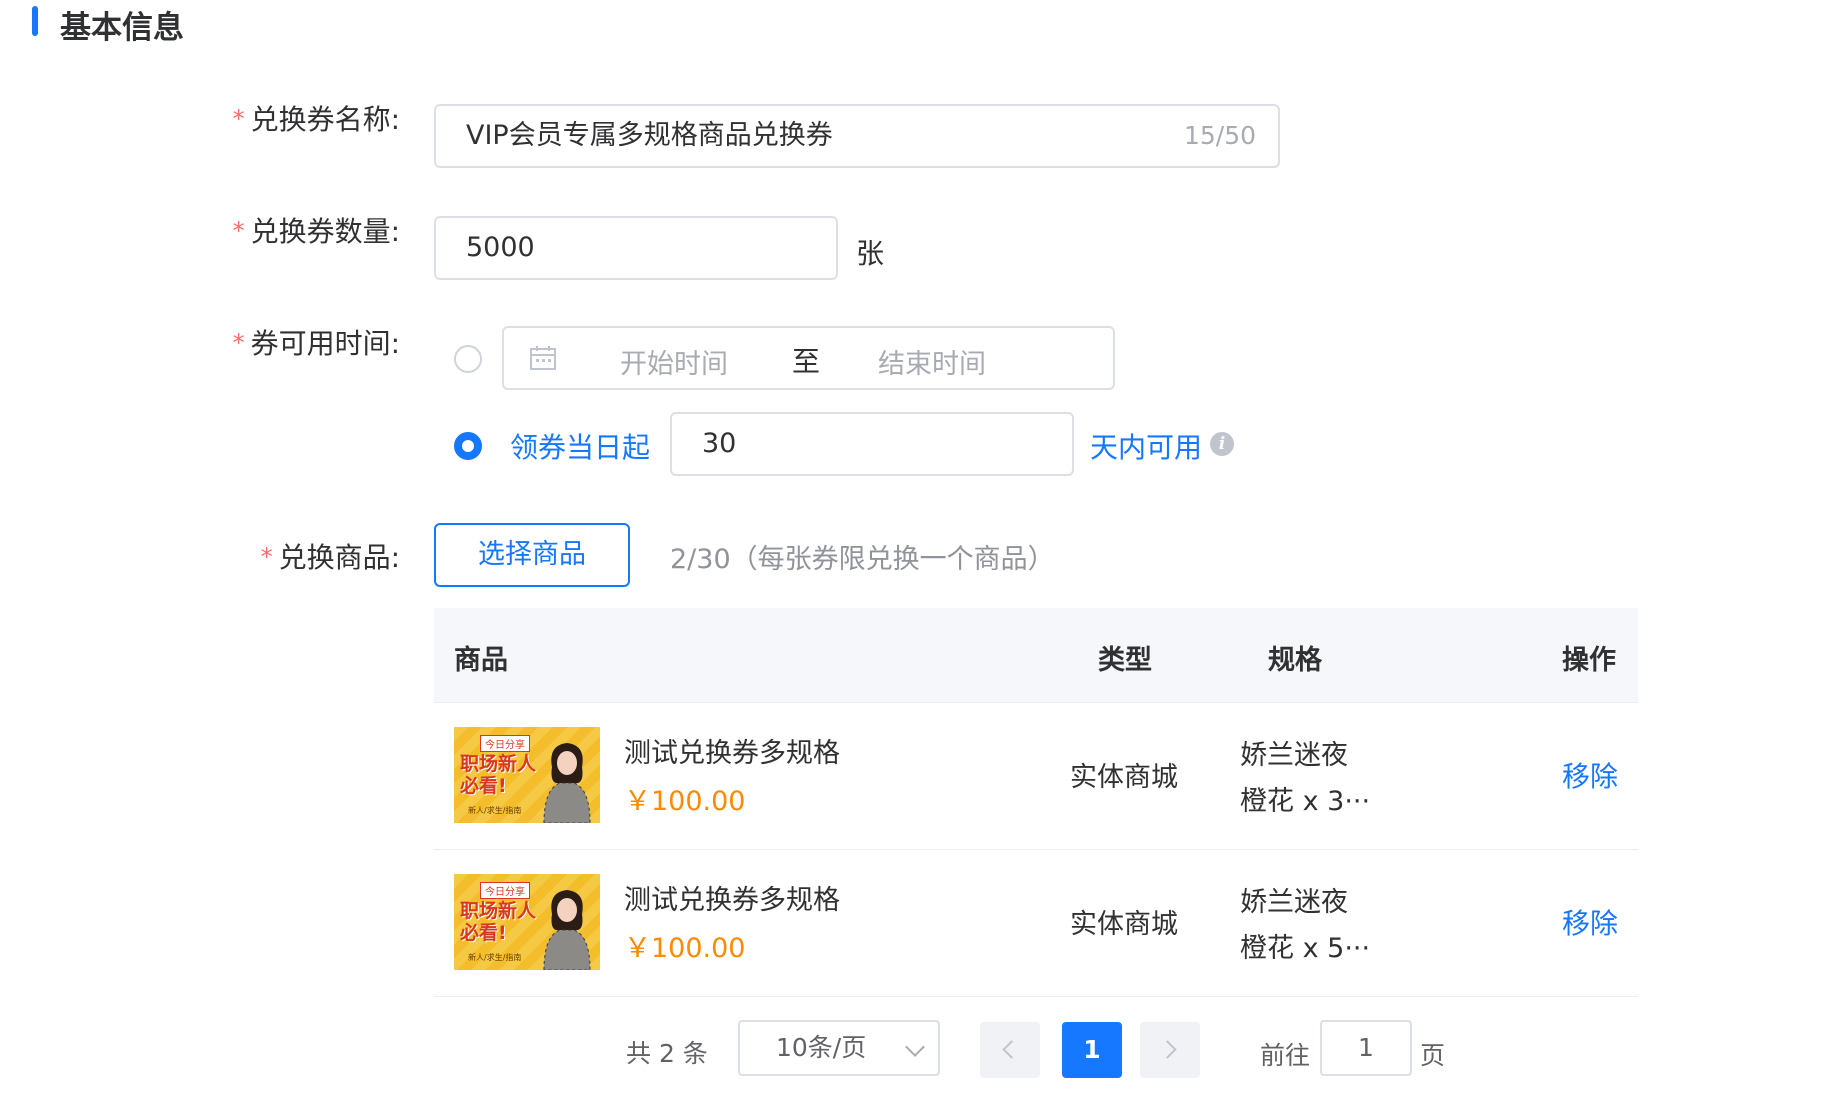 The width and height of the screenshot is (1844, 1104). What do you see at coordinates (1222, 444) in the screenshot?
I see `info-icon: i` at bounding box center [1222, 444].